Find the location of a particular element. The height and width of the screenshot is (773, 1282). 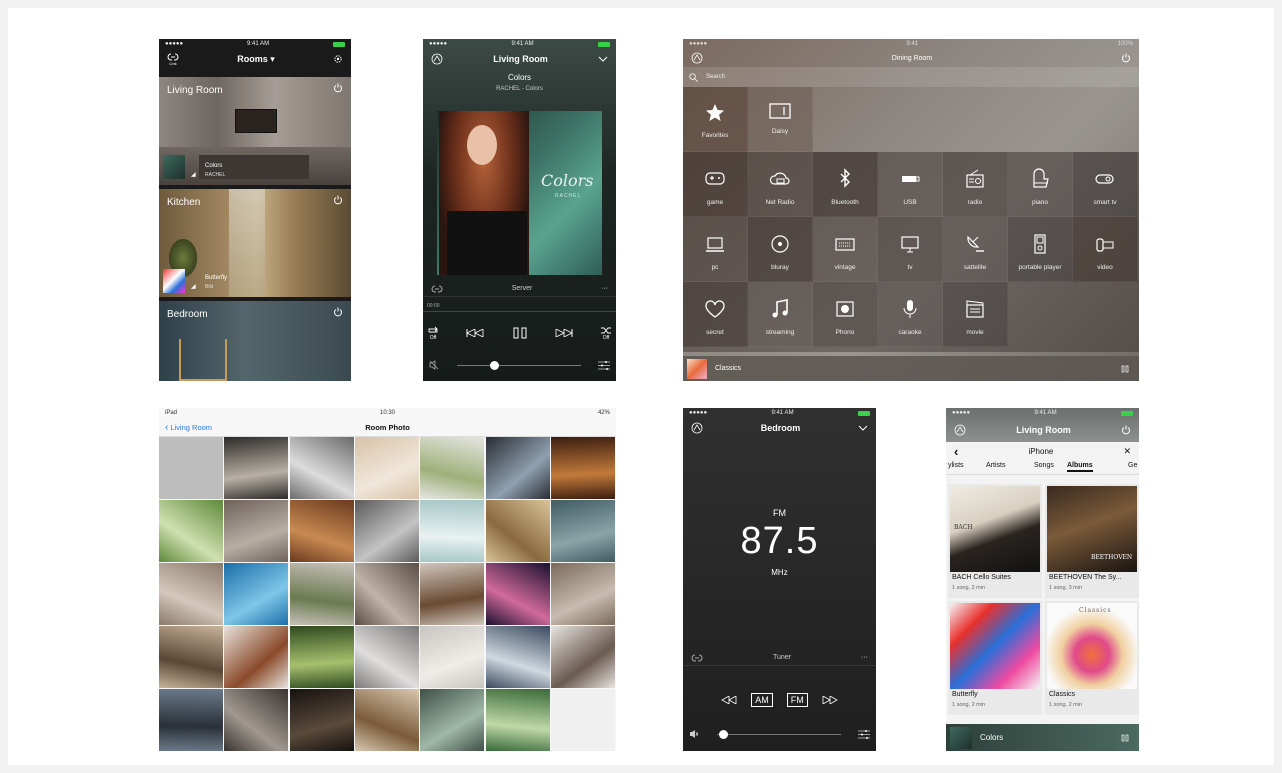

album-card: BACH BACH Cello Suites 1 song, 2 min is located at coordinates (995, 541).